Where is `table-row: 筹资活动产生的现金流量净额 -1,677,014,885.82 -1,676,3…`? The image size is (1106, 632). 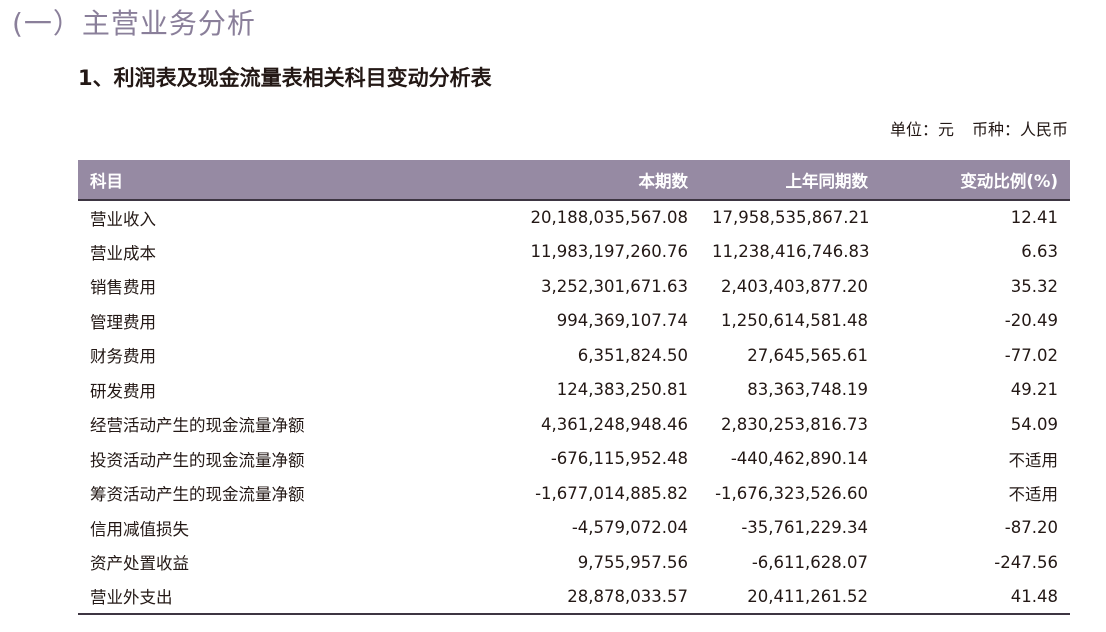 table-row: 筹资活动产生的现金流量净额 -1,677,014,885.82 -1,676,3… is located at coordinates (574, 493).